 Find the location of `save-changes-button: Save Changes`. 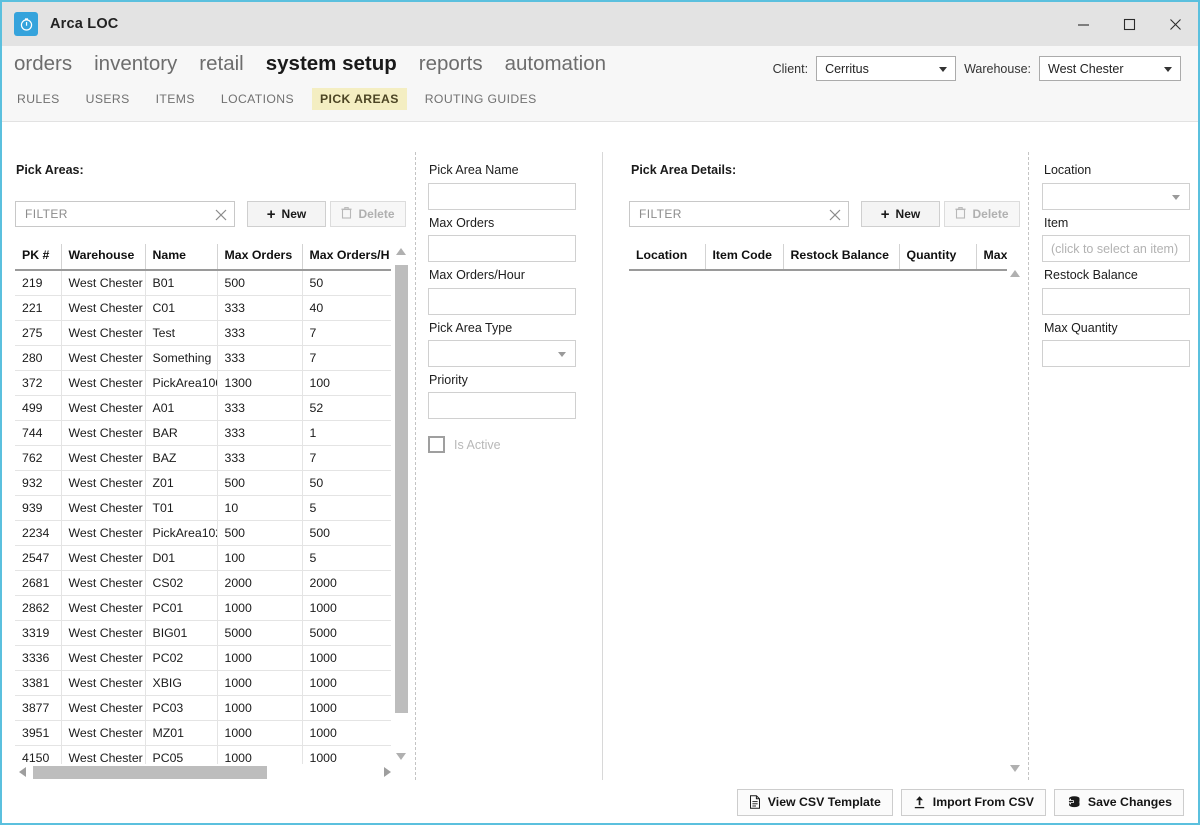

save-changes-button: Save Changes is located at coordinates (1118, 802).